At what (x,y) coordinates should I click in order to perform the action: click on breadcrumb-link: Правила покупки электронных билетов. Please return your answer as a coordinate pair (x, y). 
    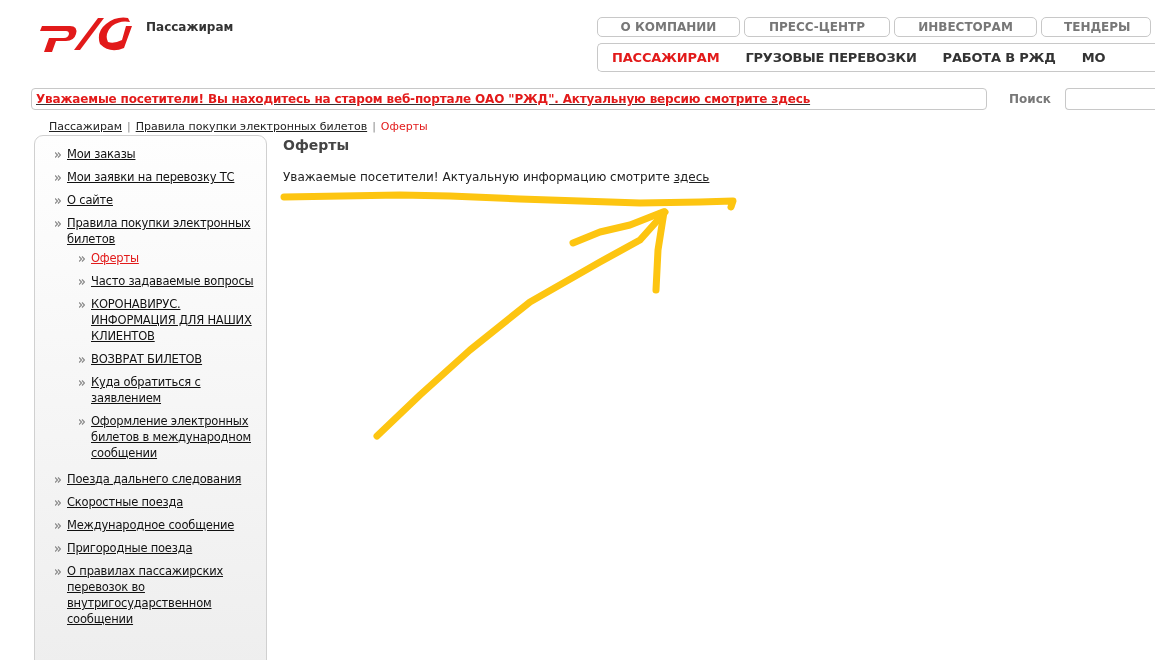
    Looking at the image, I should click on (251, 126).